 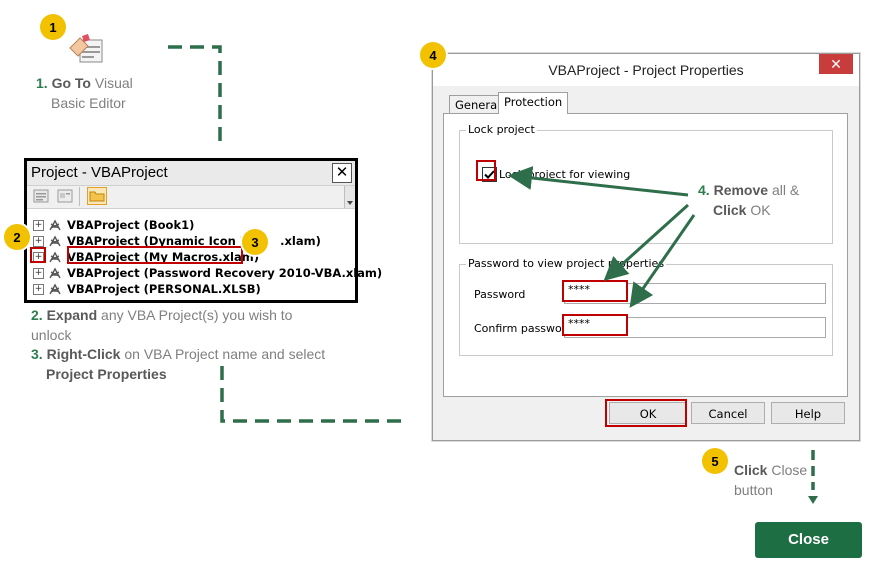 I want to click on dialog-titlebar: VBAProject - Project Properties ✕, so click(x=646, y=70).